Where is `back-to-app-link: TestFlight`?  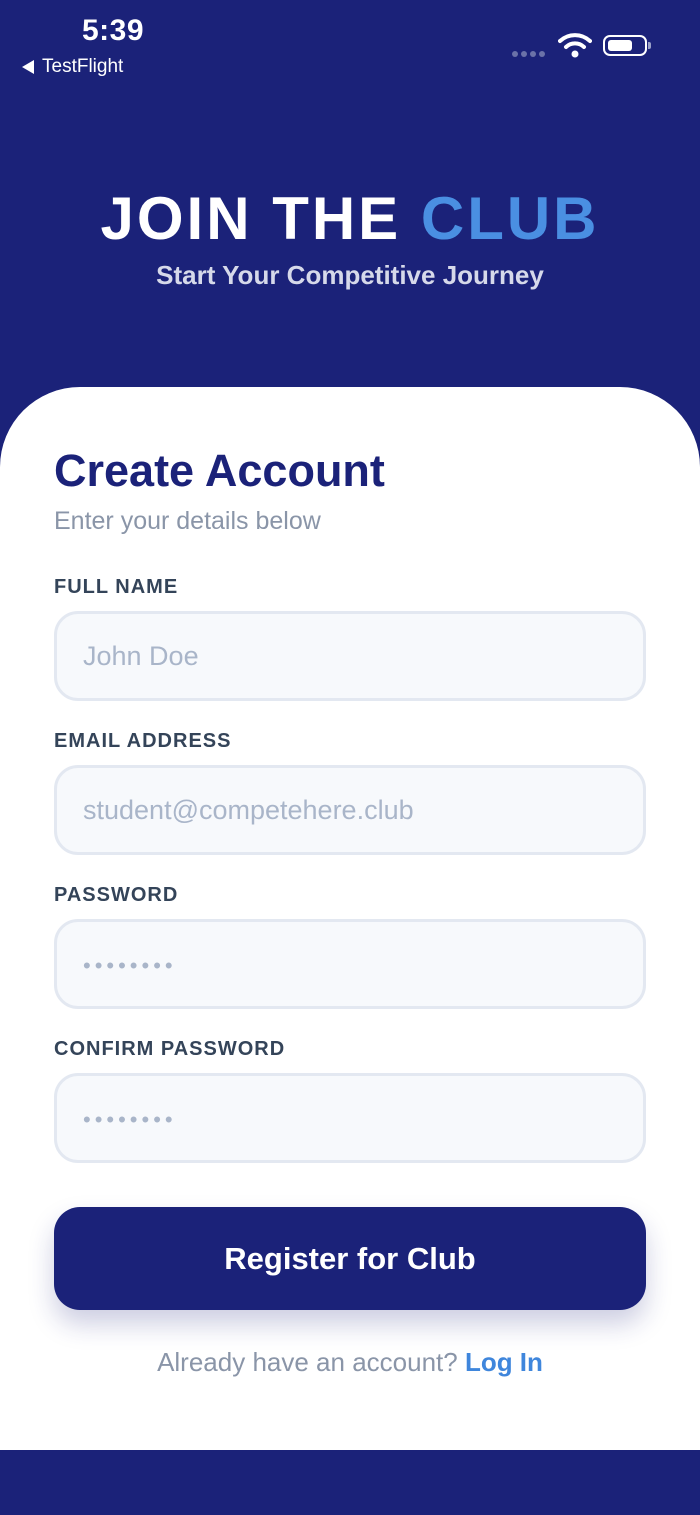 back-to-app-link: TestFlight is located at coordinates (72, 67).